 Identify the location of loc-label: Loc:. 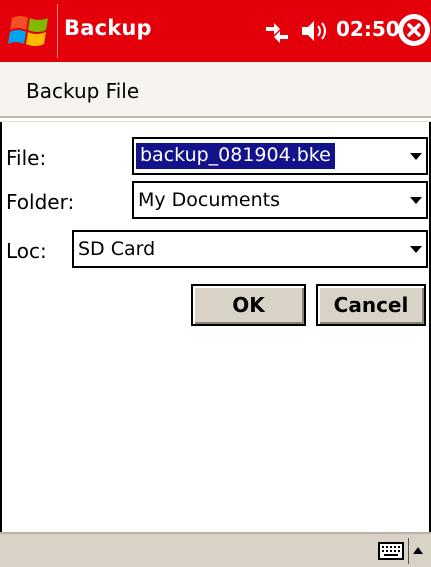
(26, 251).